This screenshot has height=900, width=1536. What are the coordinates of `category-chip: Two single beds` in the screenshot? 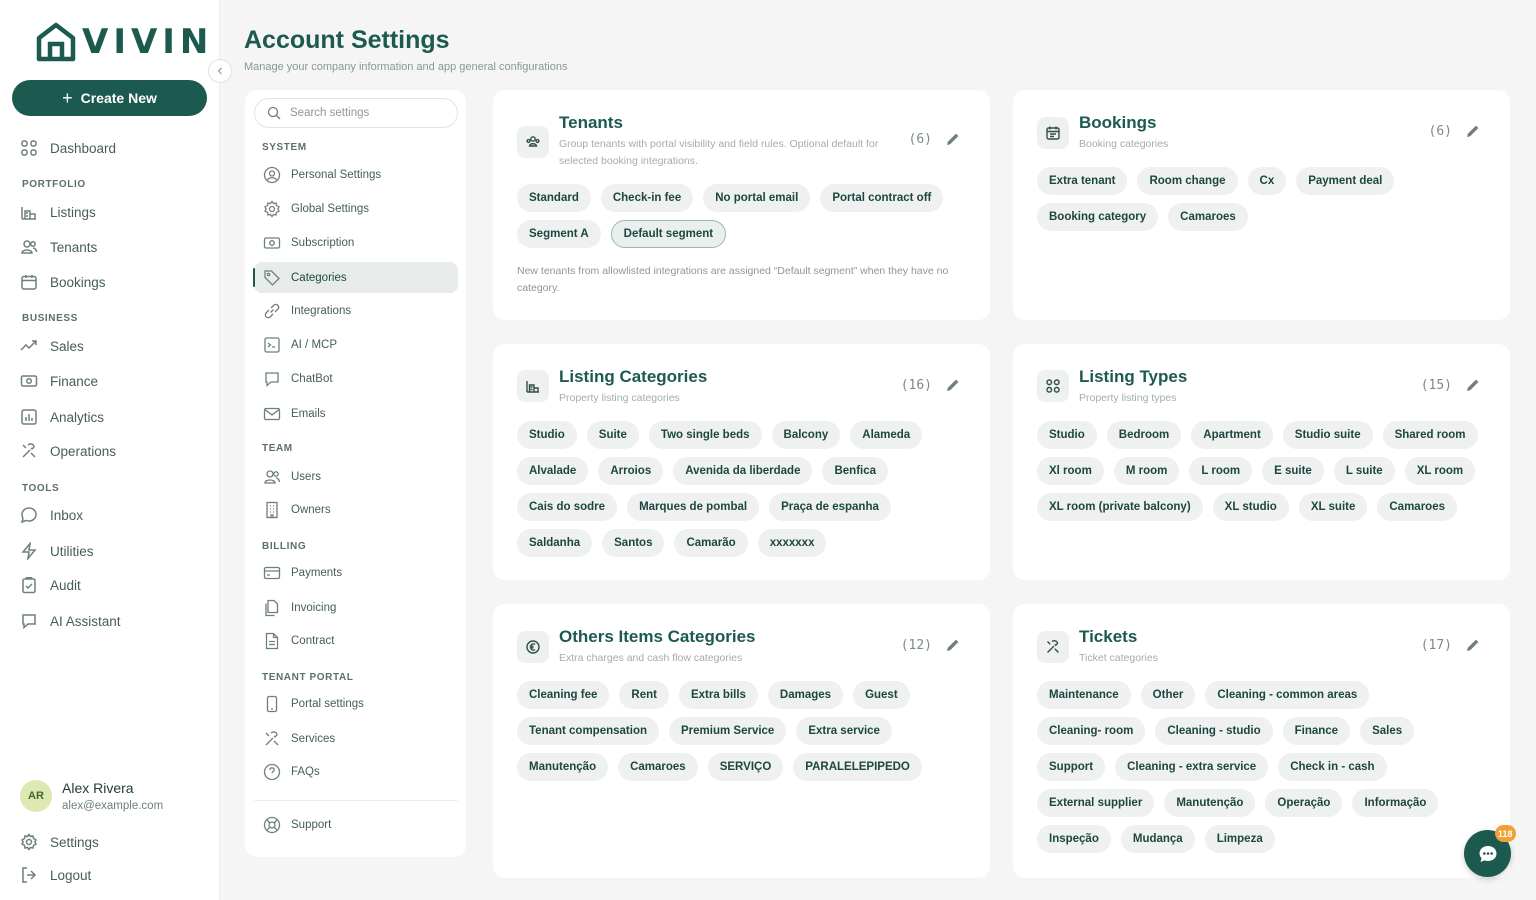 It's located at (705, 435).